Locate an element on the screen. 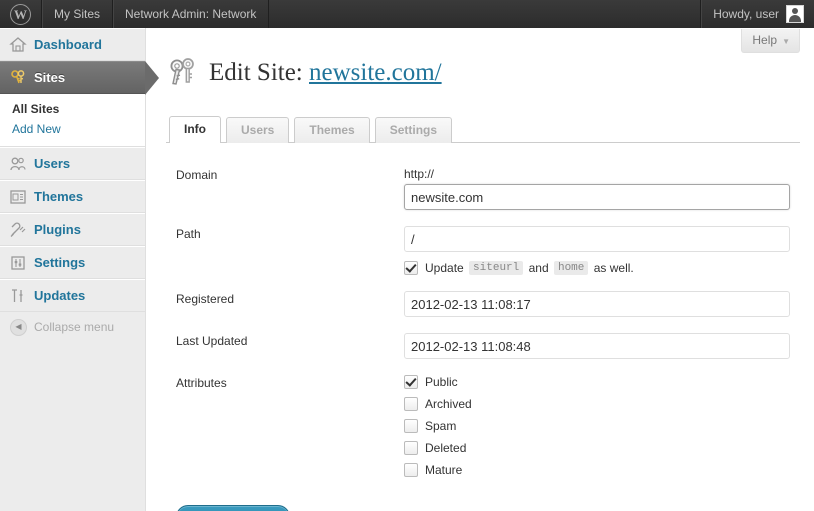 The height and width of the screenshot is (511, 814). site-url-link: newsite.com/ is located at coordinates (375, 72).